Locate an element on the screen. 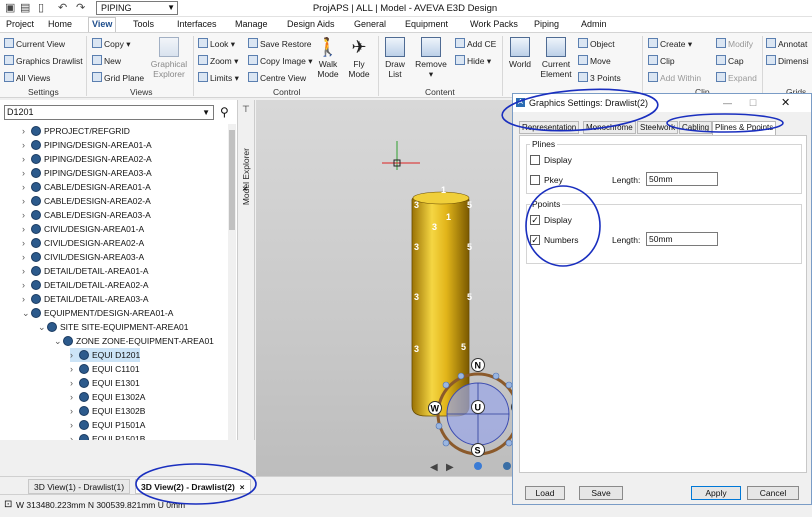  save-icon: ▤ is located at coordinates (25, 8).